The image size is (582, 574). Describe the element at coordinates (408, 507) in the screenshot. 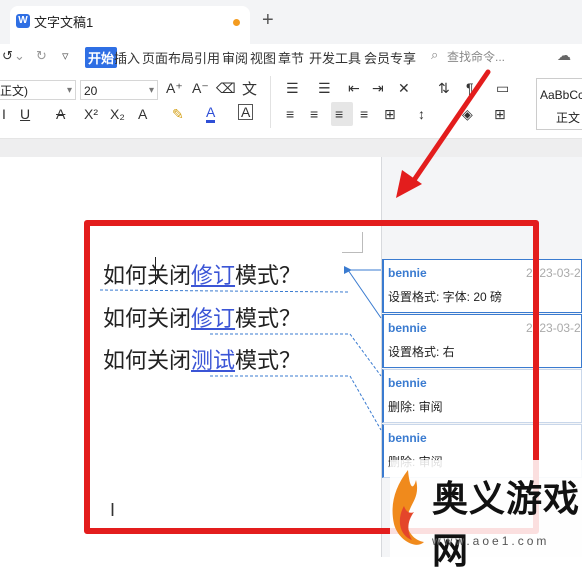

I see `flame-logo-icon` at that location.